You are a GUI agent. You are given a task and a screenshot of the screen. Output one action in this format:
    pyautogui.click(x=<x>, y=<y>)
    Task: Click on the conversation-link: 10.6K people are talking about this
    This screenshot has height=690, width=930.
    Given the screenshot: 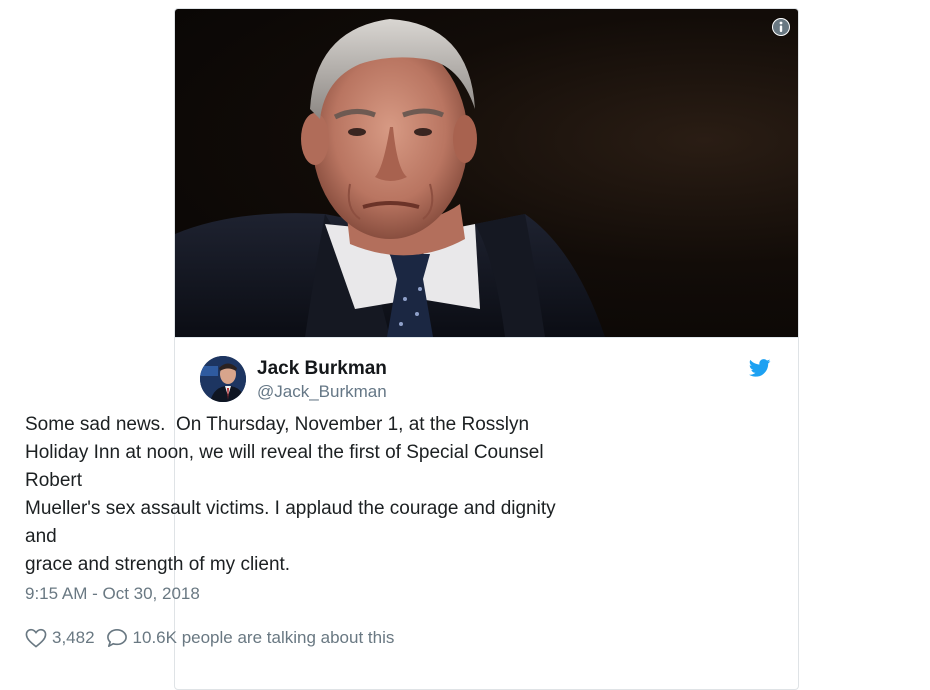 What is the action you would take?
    pyautogui.click(x=250, y=638)
    